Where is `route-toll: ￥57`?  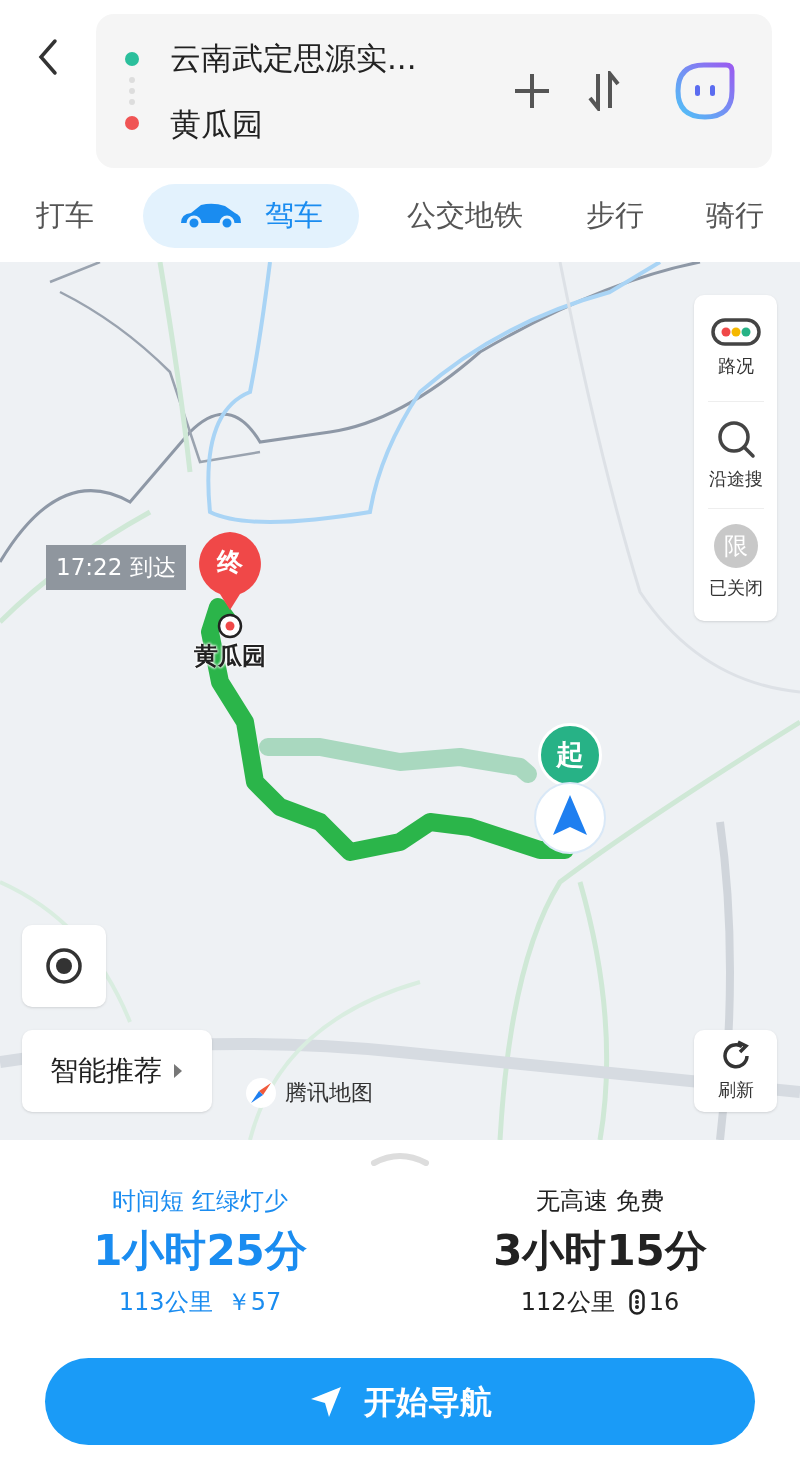
route-toll: ￥57 is located at coordinates (254, 1302).